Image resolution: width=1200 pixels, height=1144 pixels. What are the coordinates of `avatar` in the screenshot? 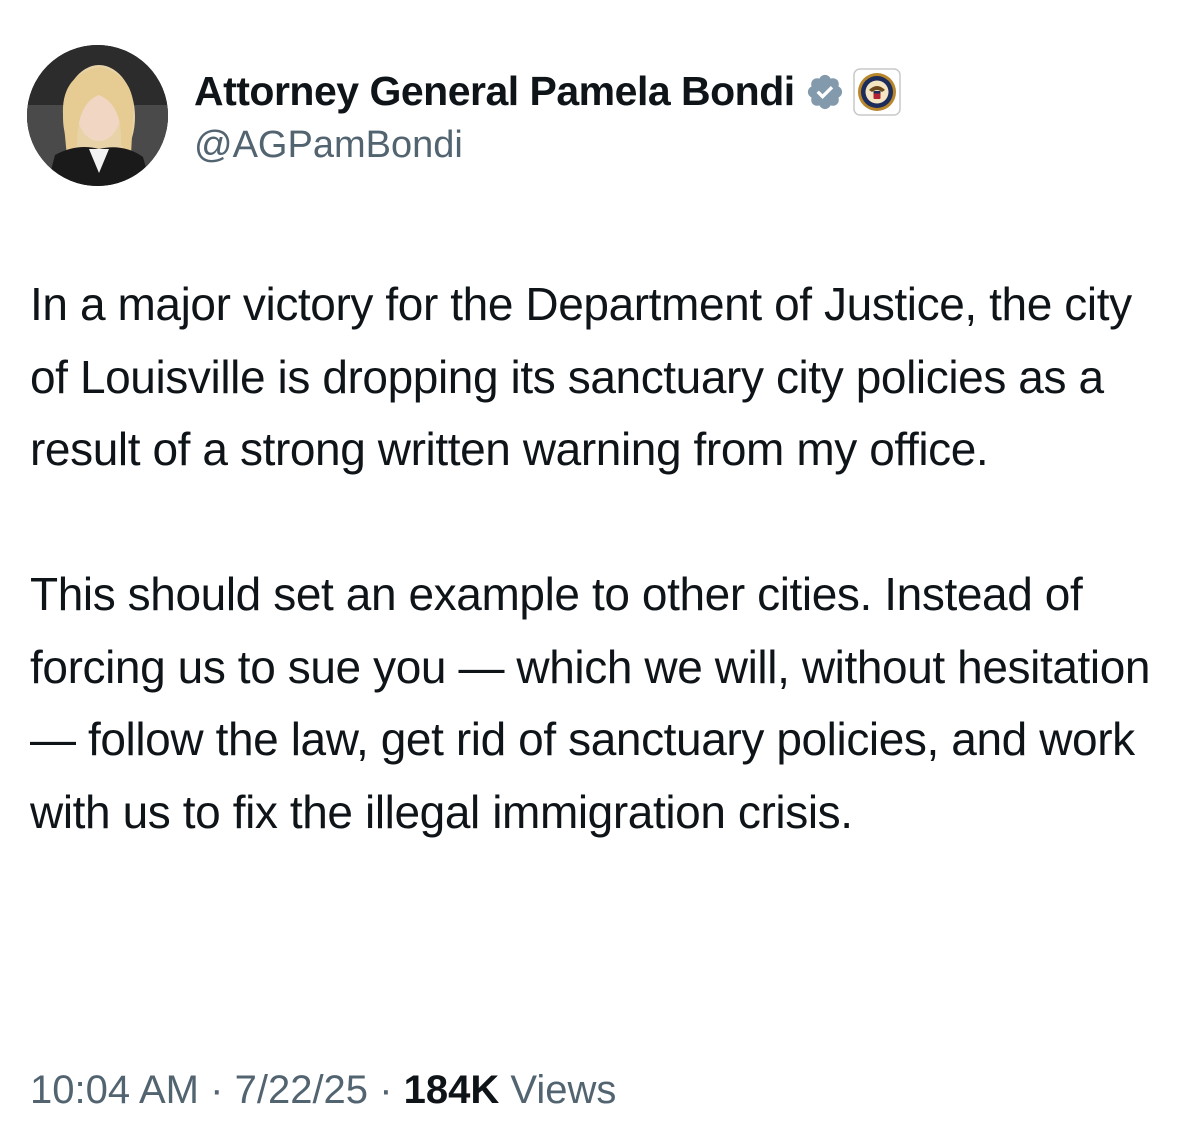 It's located at (97, 115).